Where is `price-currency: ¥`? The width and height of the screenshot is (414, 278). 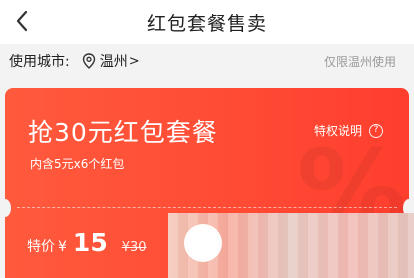 price-currency: ¥ is located at coordinates (62, 247).